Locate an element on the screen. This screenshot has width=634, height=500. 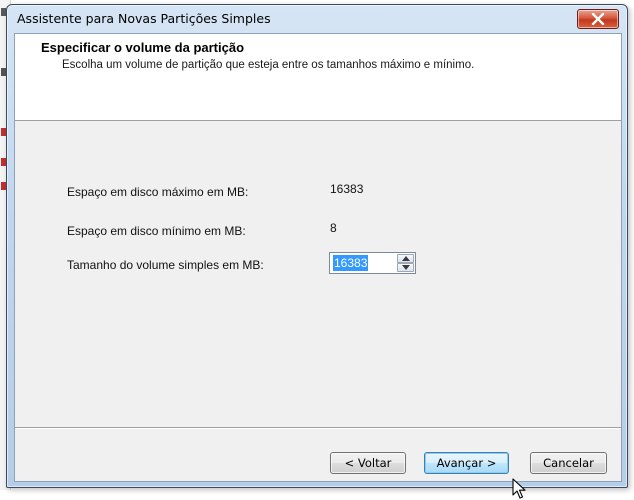
volume-size-selected-text: 16383 is located at coordinates (351, 263).